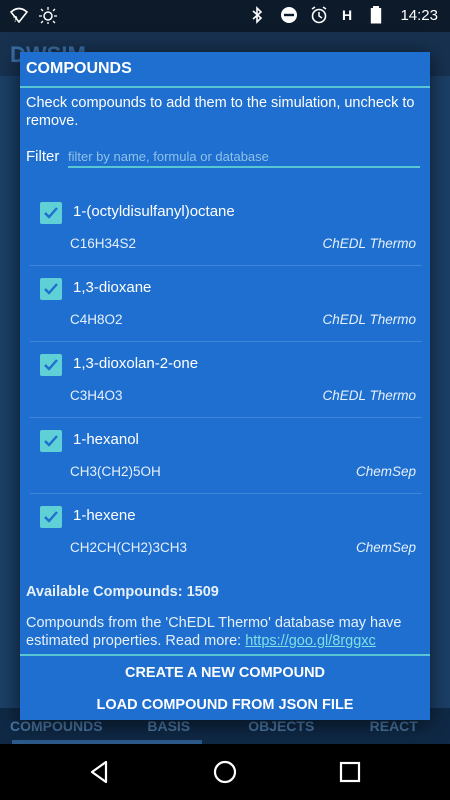 The width and height of the screenshot is (450, 800). What do you see at coordinates (225, 673) in the screenshot?
I see `create-new-compound-button: CREATE A NEW COMPOUND` at bounding box center [225, 673].